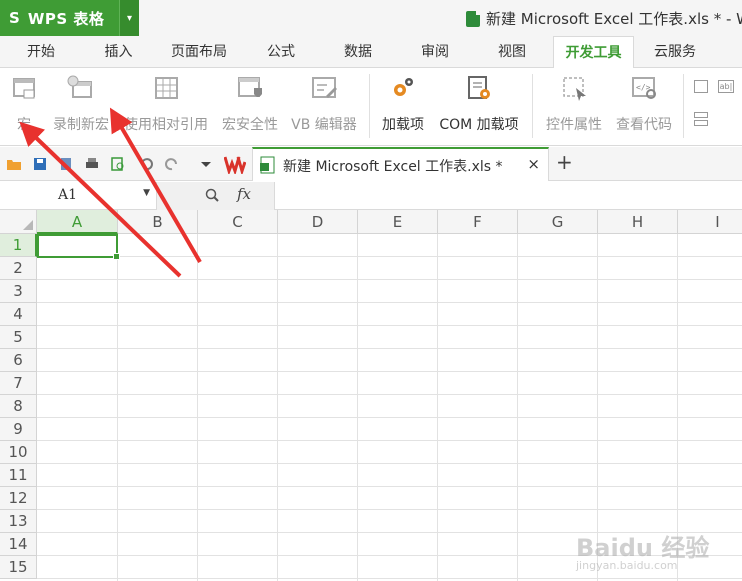 This screenshot has width=742, height=581. What do you see at coordinates (358, 52) in the screenshot?
I see `tab-data: 数据` at bounding box center [358, 52].